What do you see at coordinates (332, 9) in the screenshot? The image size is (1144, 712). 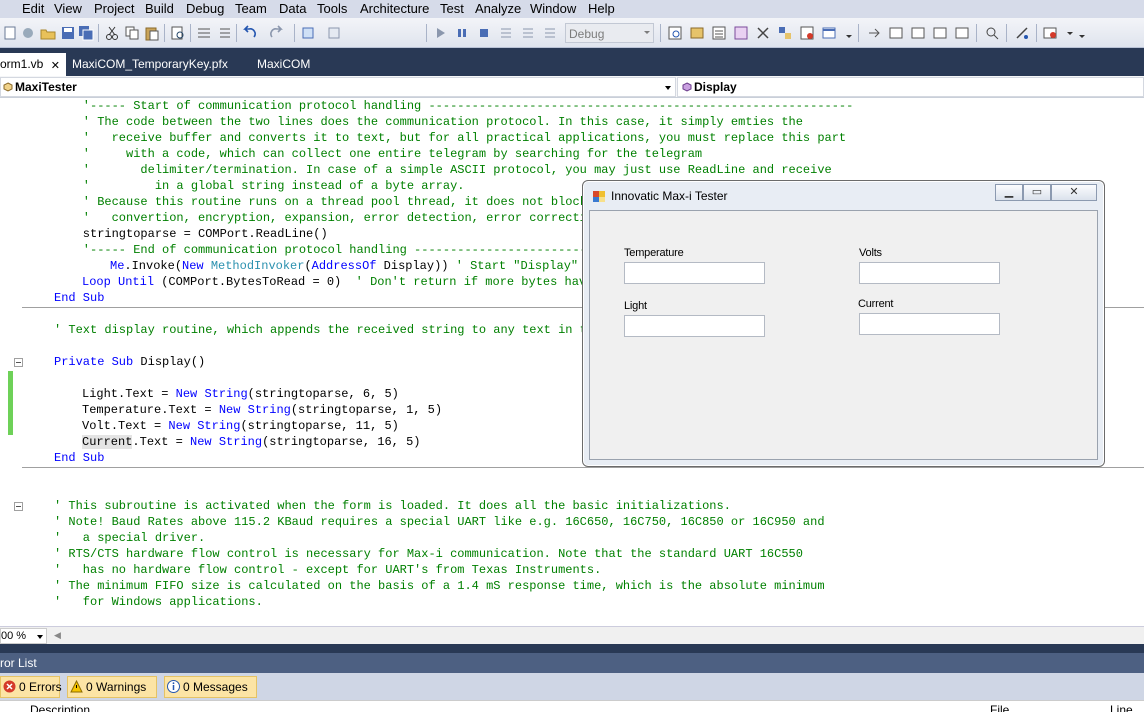 I see `menu-tools: Tools` at bounding box center [332, 9].